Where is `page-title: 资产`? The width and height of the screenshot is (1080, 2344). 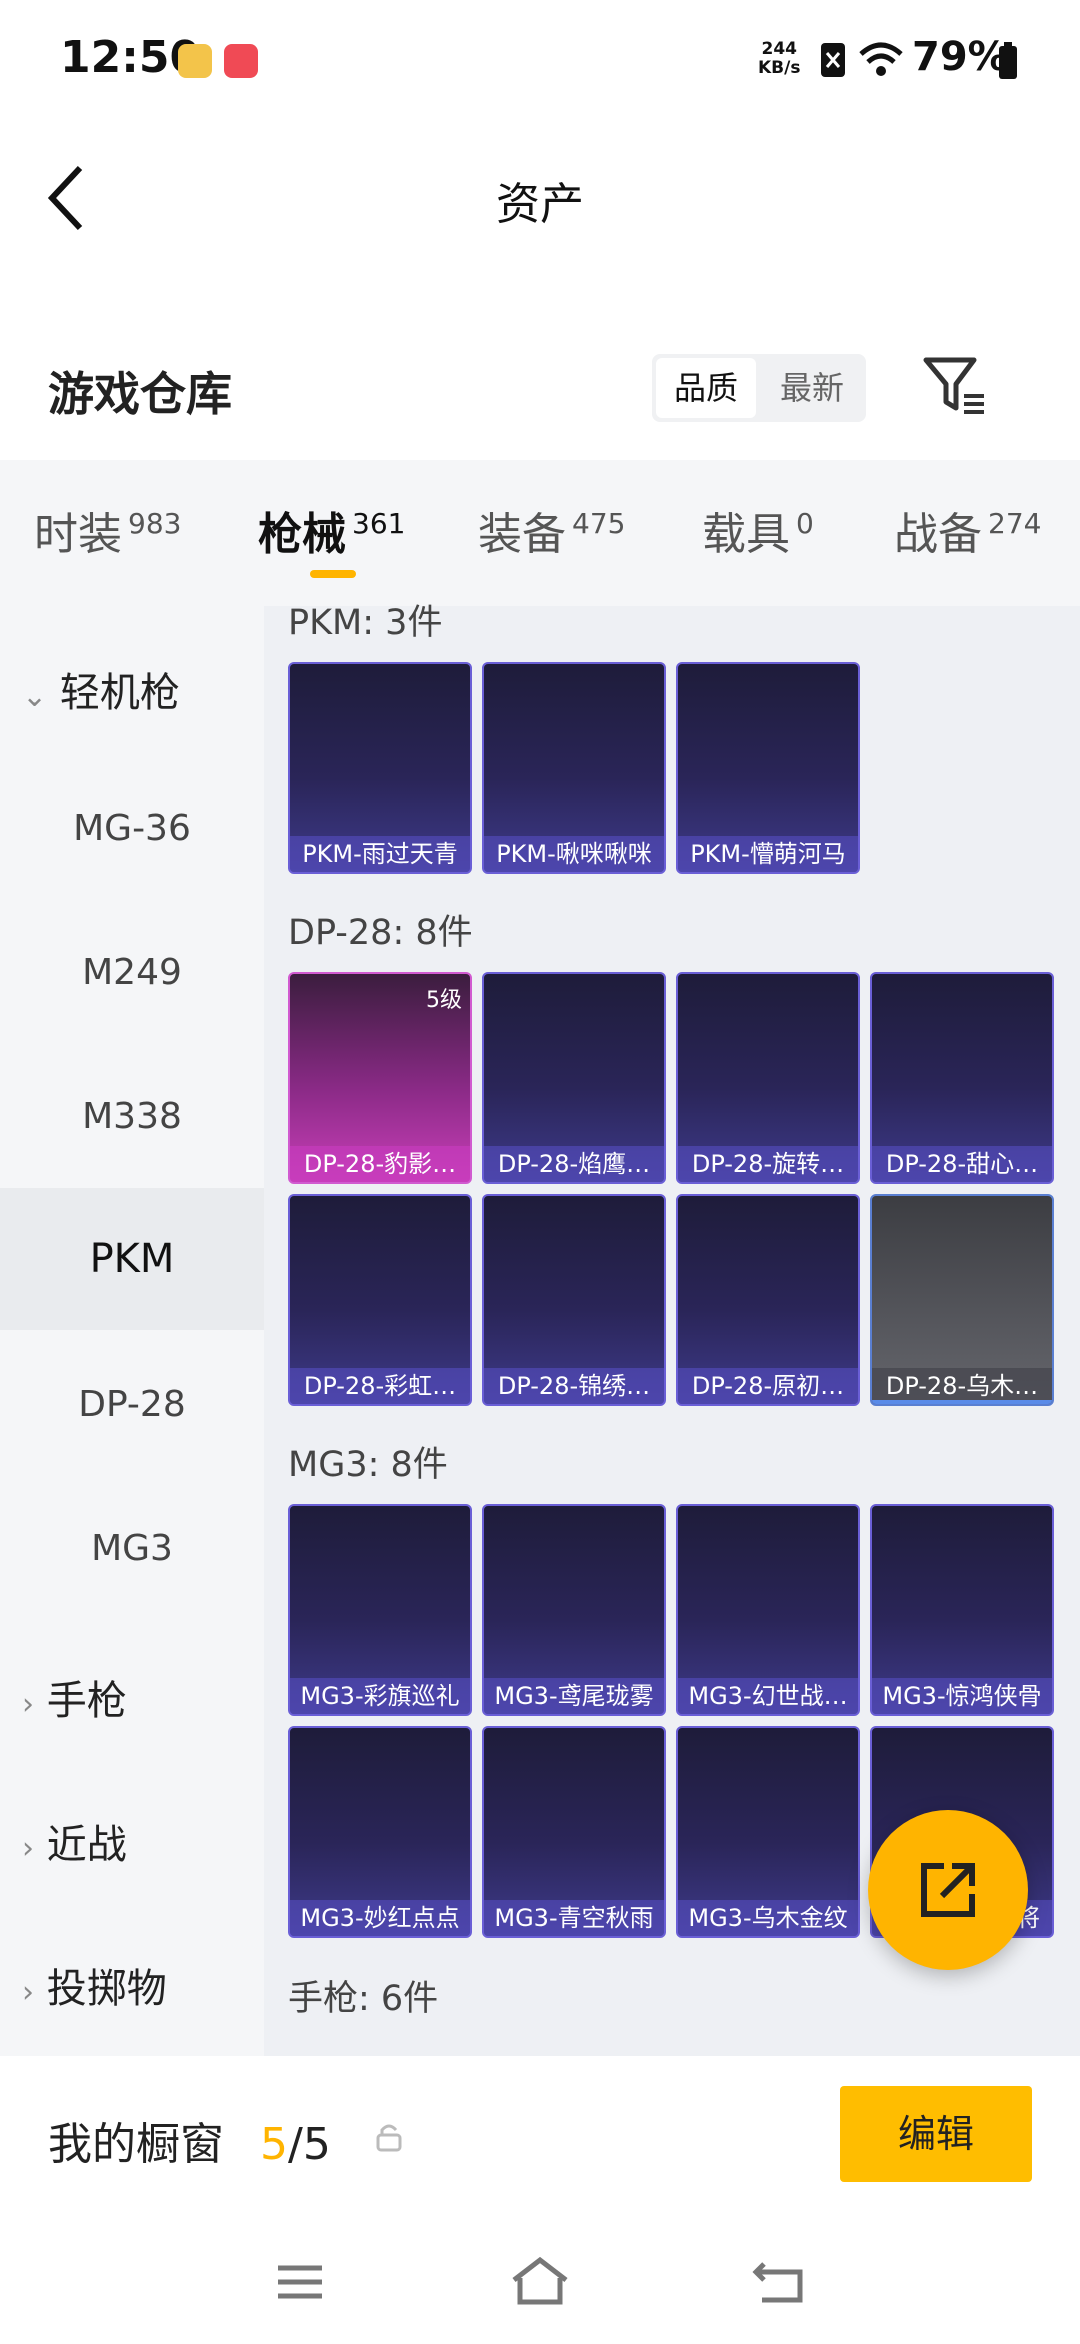 page-title: 资产 is located at coordinates (540, 204).